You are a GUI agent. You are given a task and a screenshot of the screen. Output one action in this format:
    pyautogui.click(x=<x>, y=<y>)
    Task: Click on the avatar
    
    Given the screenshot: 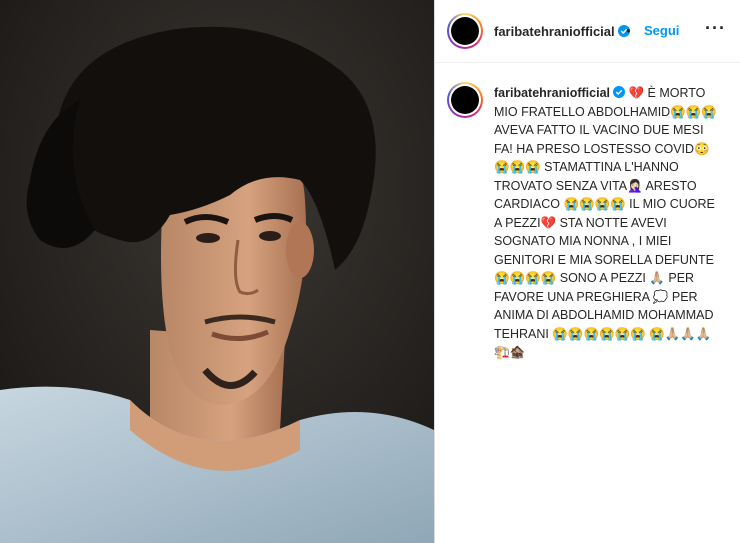 What is the action you would take?
    pyautogui.click(x=465, y=31)
    